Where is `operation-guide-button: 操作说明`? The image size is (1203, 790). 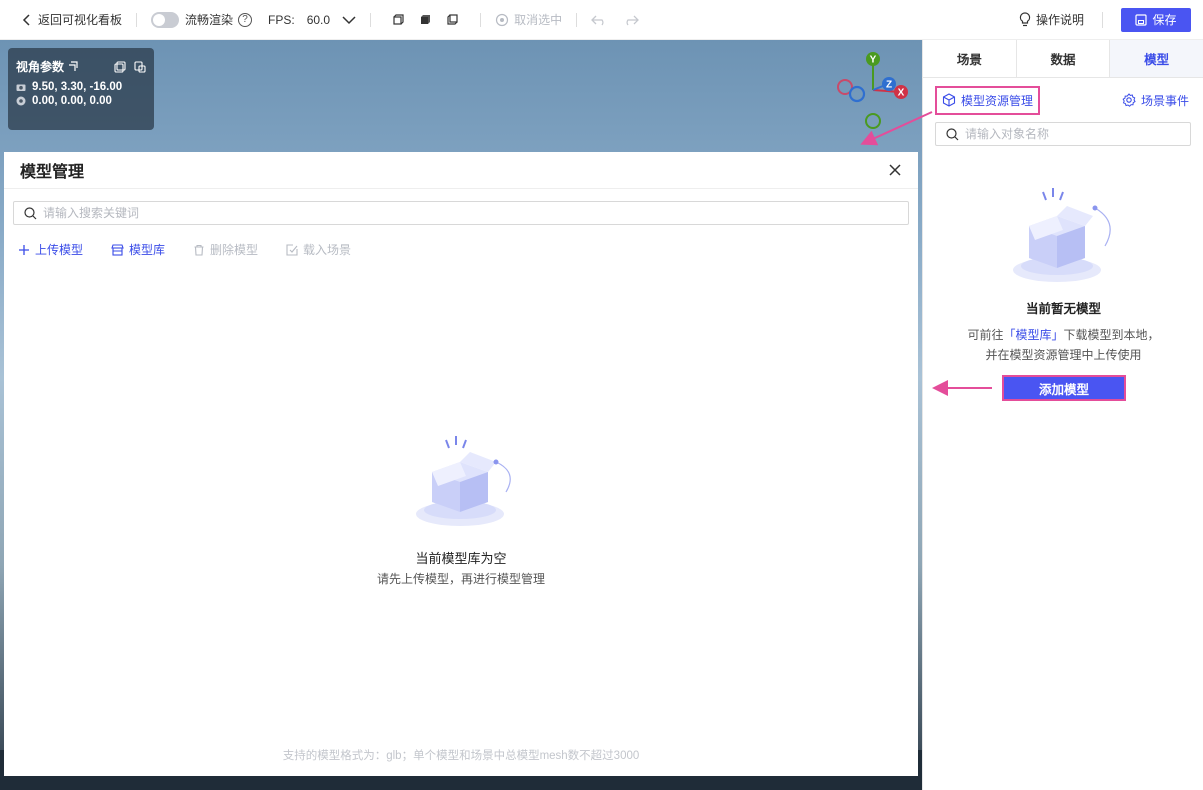 operation-guide-button: 操作说明 is located at coordinates (1051, 20).